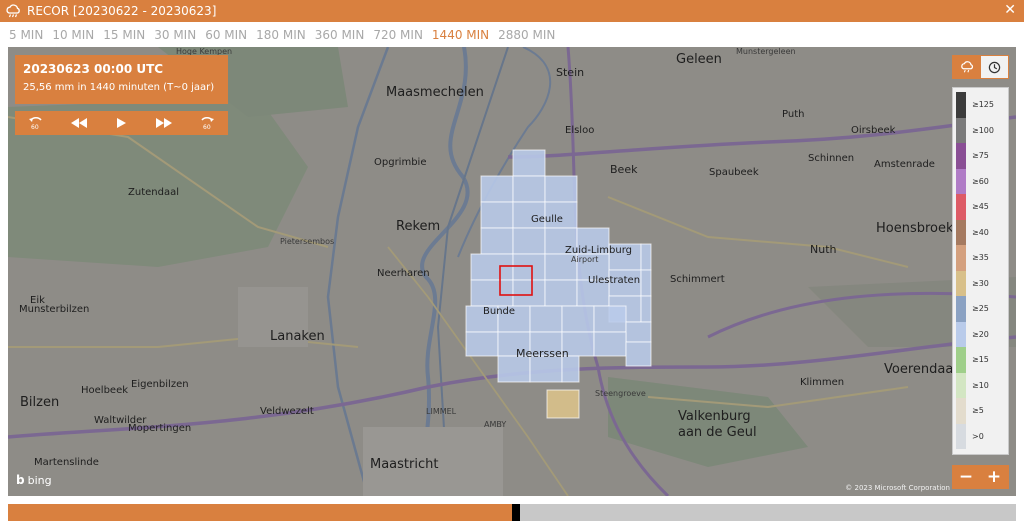 The image size is (1024, 530). I want to click on place-label: Bunde, so click(499, 311).